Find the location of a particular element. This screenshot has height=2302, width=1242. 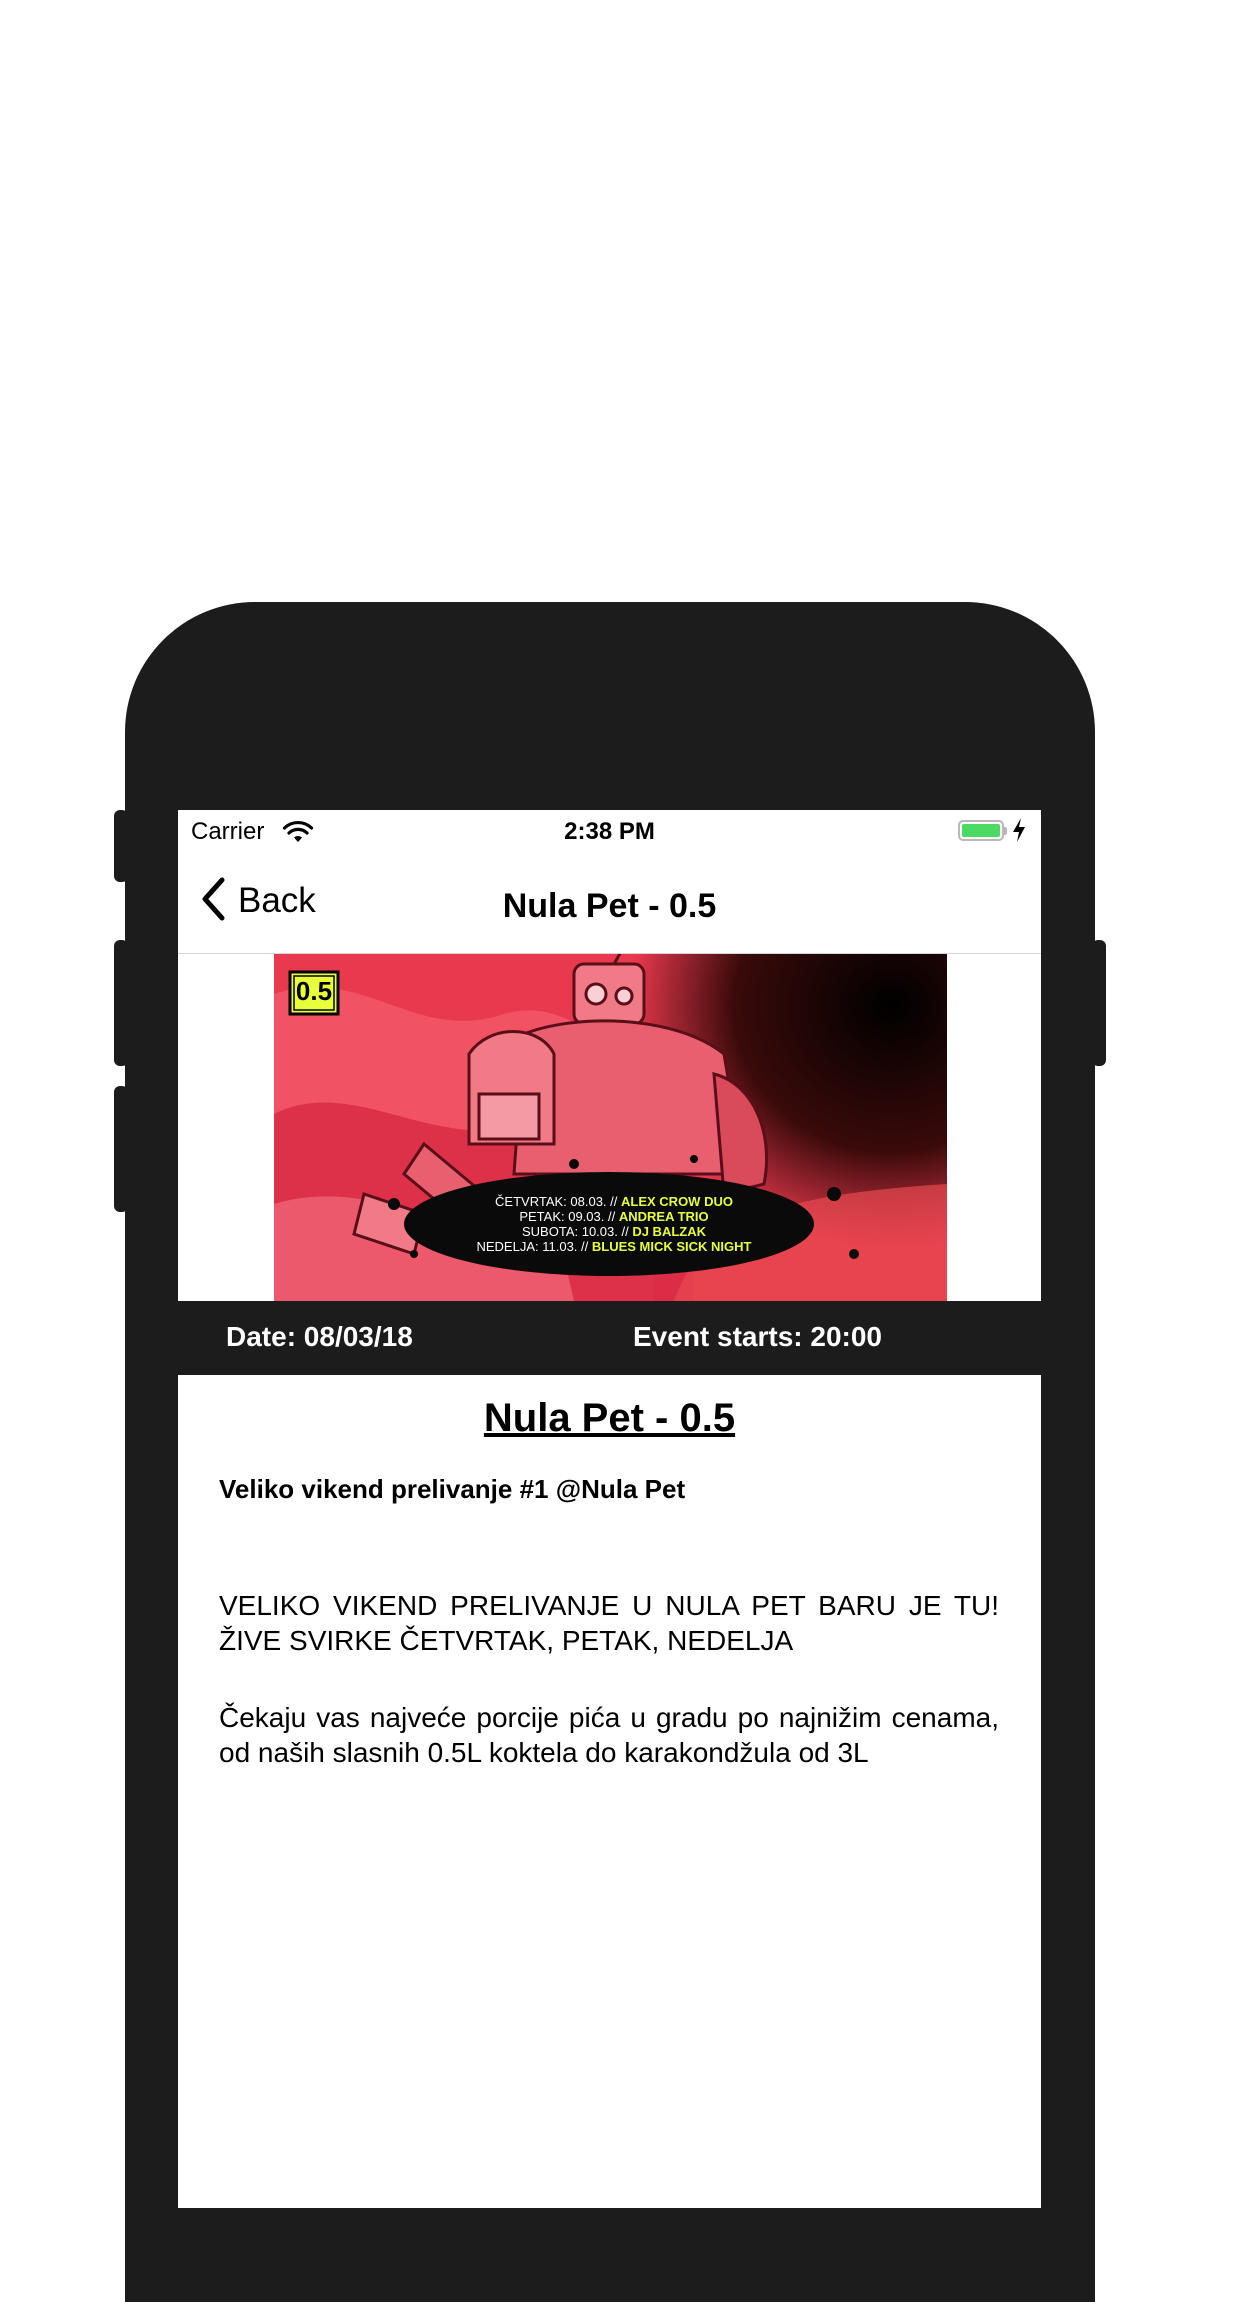

status-bar: Carrier 2:38 PM is located at coordinates (609, 832).